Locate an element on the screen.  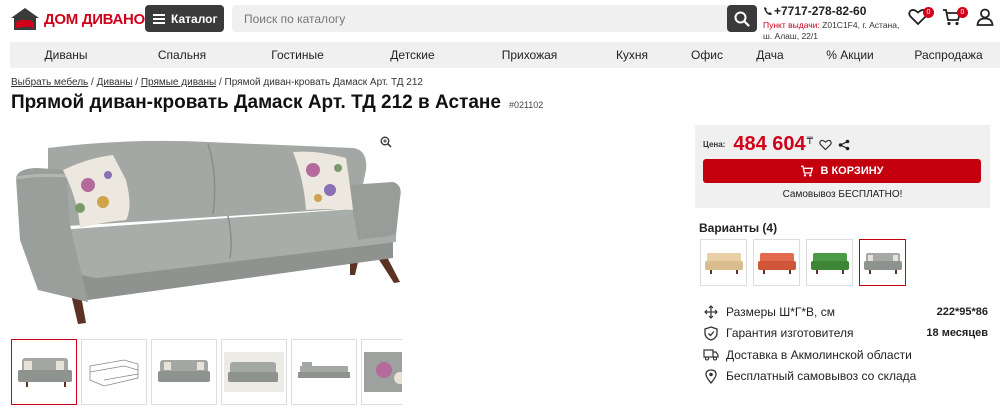
phone-link: +7717-278-82-60 is located at coordinates (835, 11).